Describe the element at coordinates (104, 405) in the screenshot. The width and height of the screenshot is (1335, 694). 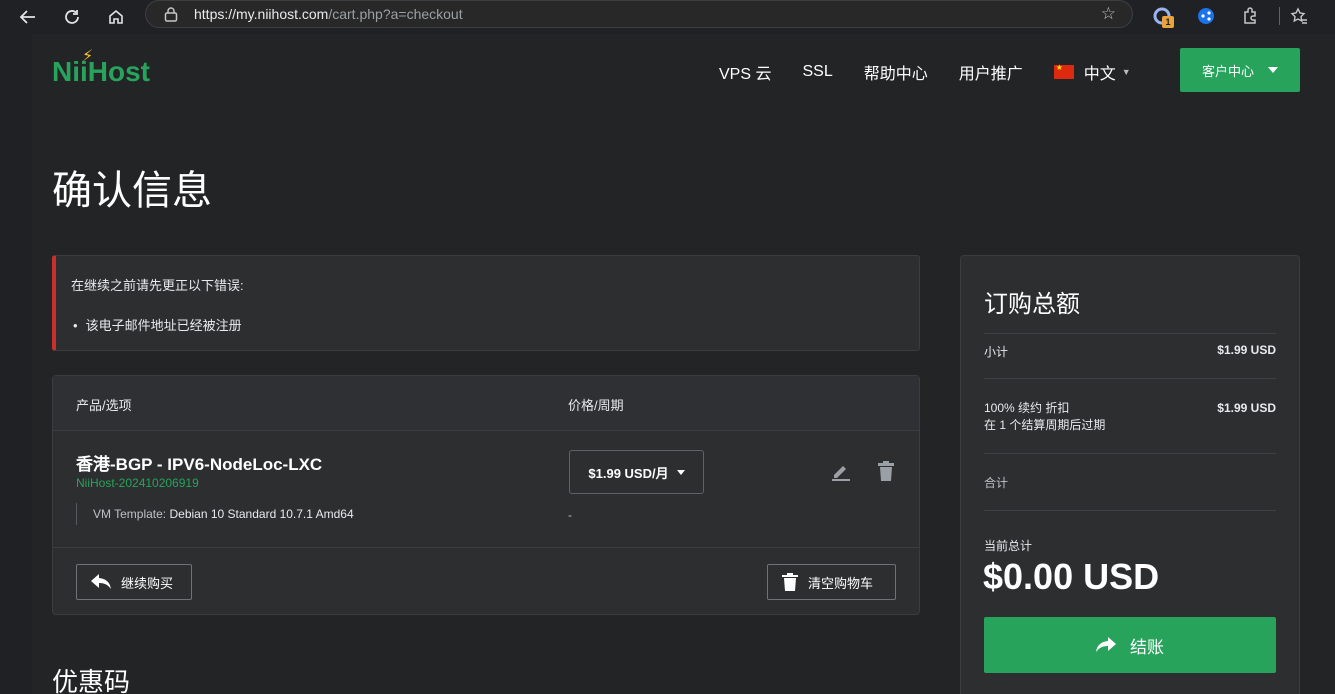
I see `col-product: 产品/选项` at that location.